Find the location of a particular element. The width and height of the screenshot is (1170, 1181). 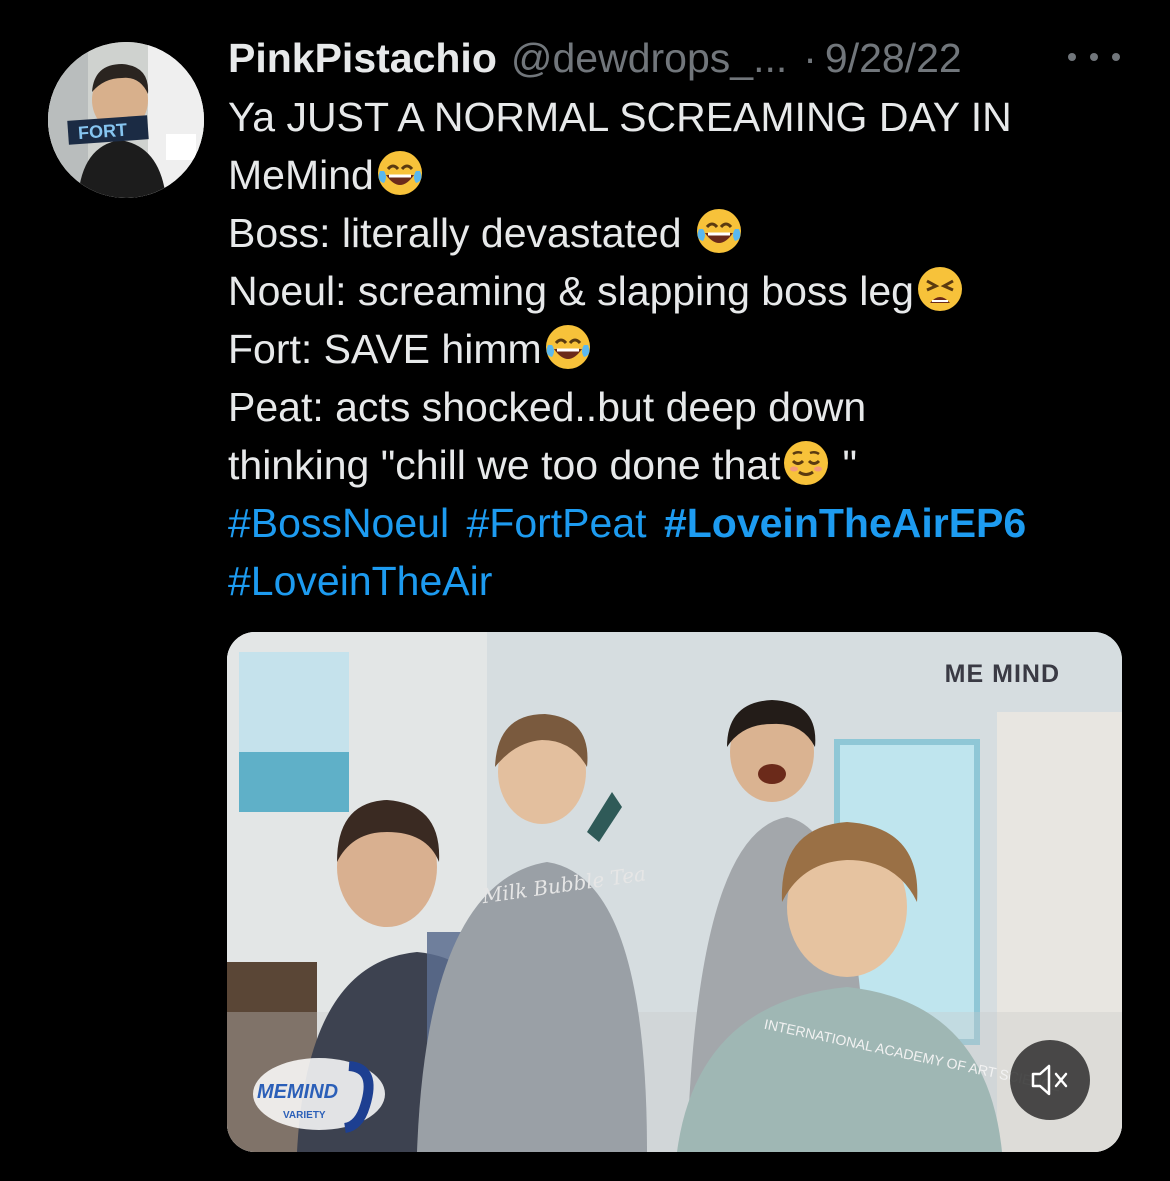

tweet-line-7: thinking "chill we too done that " is located at coordinates (678, 465).